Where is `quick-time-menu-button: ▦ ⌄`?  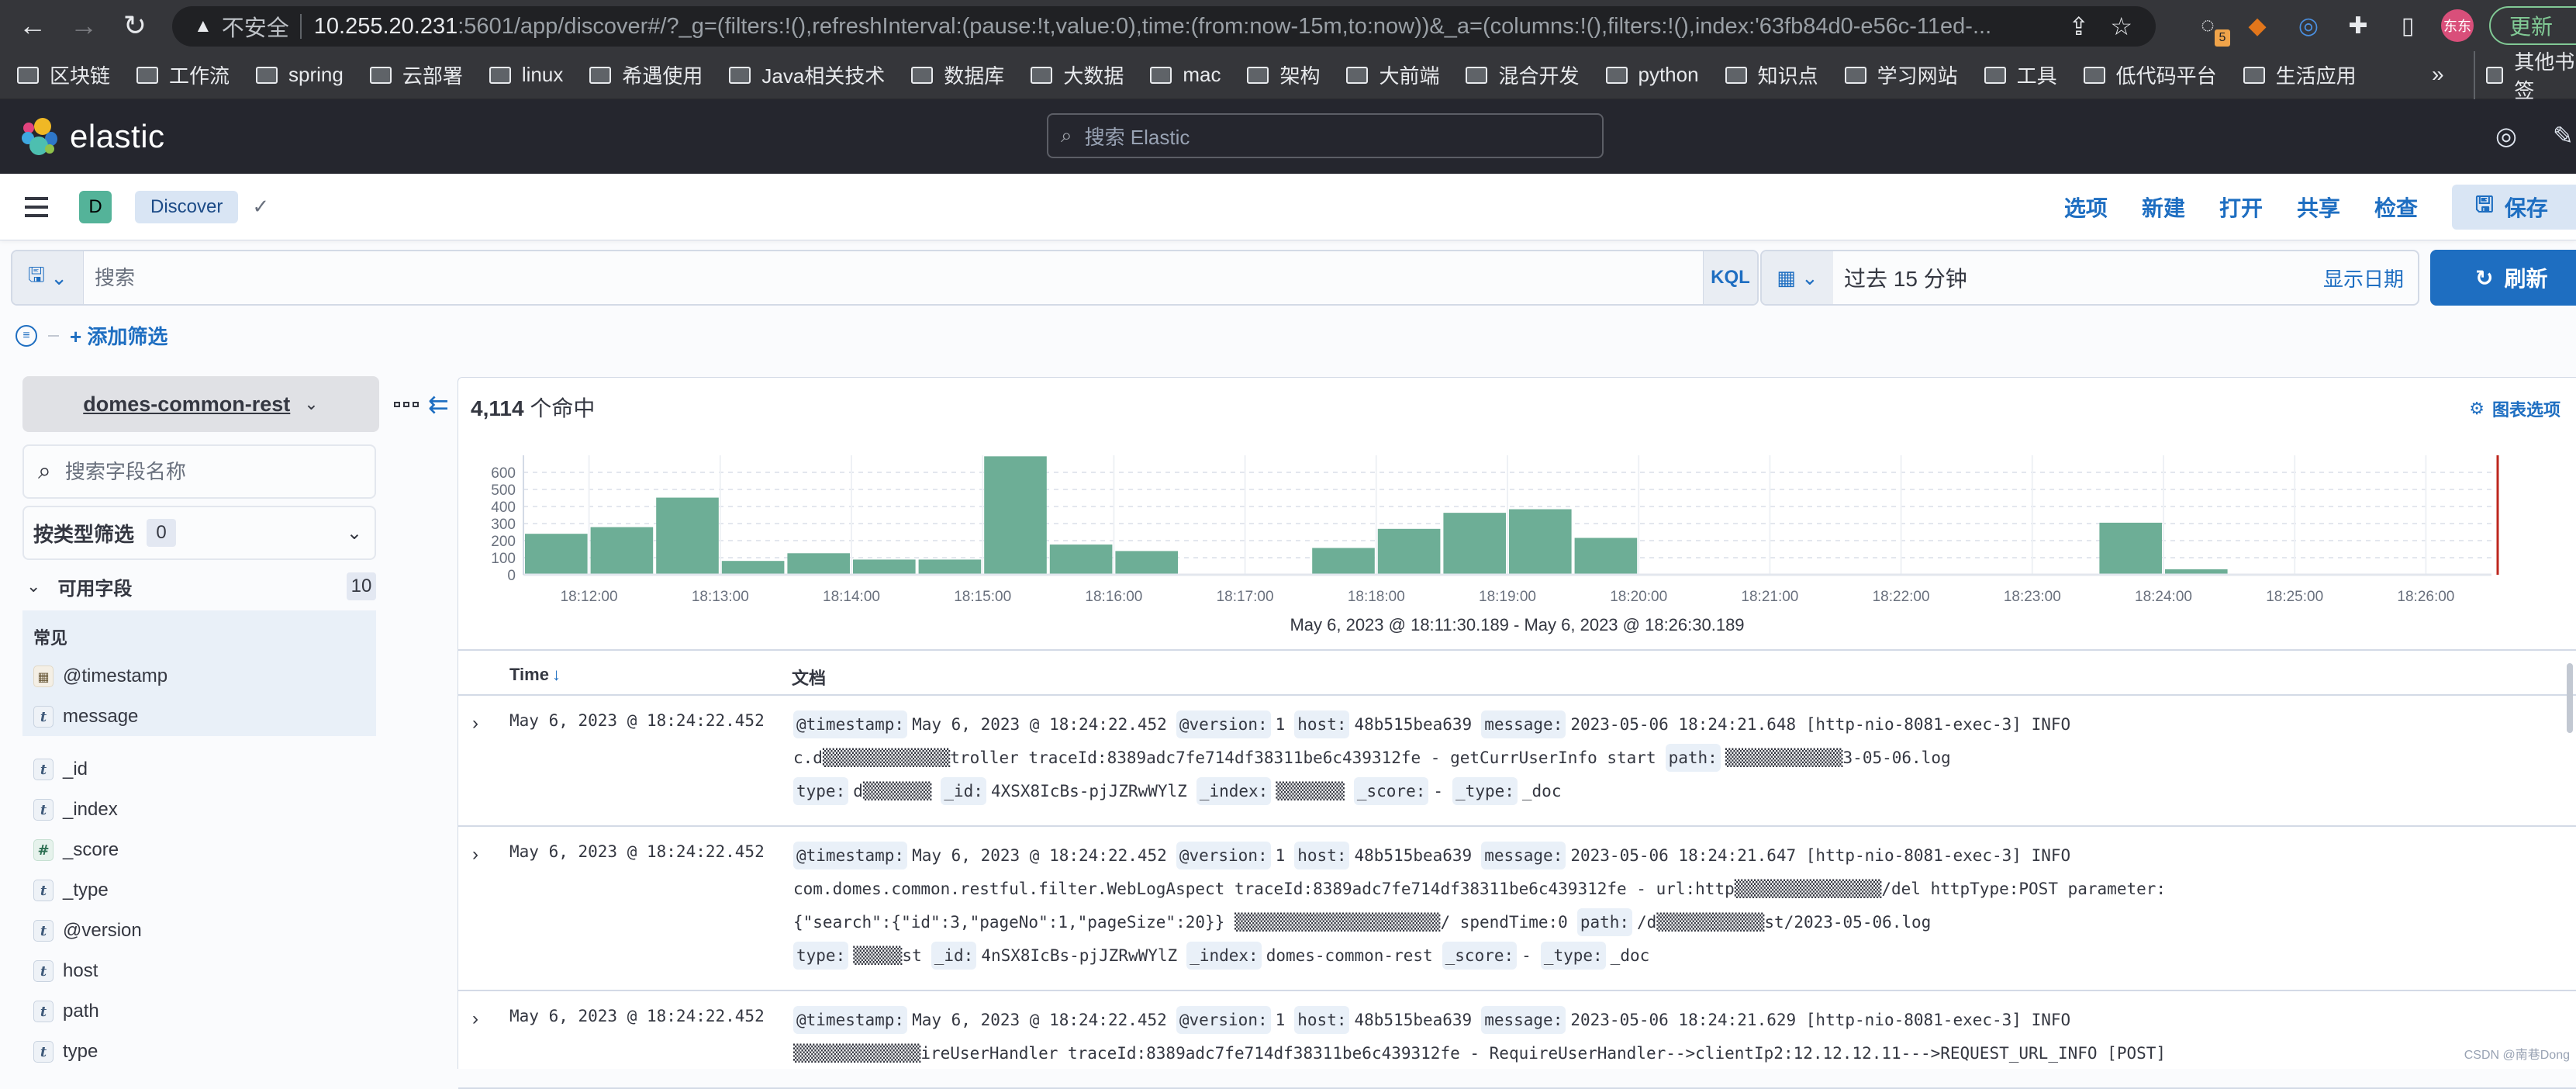
quick-time-menu-button: ▦ ⌄ is located at coordinates (1798, 277).